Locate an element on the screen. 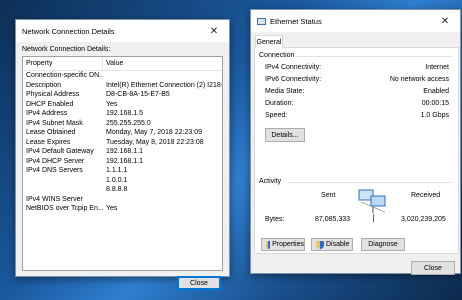  table-row: IPv4 WINS Server is located at coordinates (122, 200).